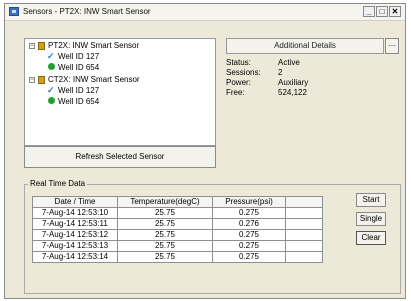 The height and width of the screenshot is (301, 411). I want to click on column-header-datetime: Date / Time, so click(75, 202).